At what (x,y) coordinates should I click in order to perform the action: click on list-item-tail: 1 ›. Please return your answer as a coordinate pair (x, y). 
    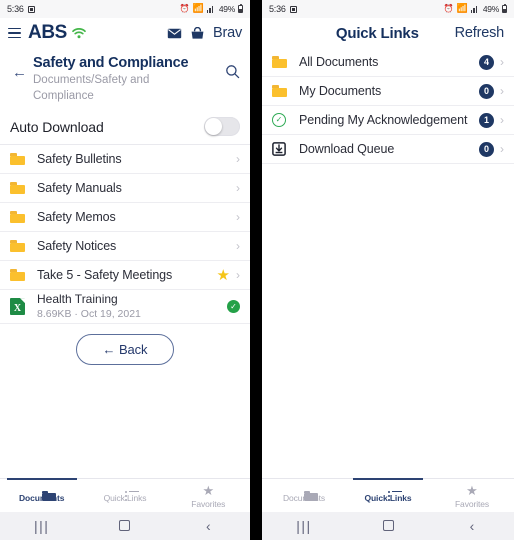
    Looking at the image, I should click on (491, 120).